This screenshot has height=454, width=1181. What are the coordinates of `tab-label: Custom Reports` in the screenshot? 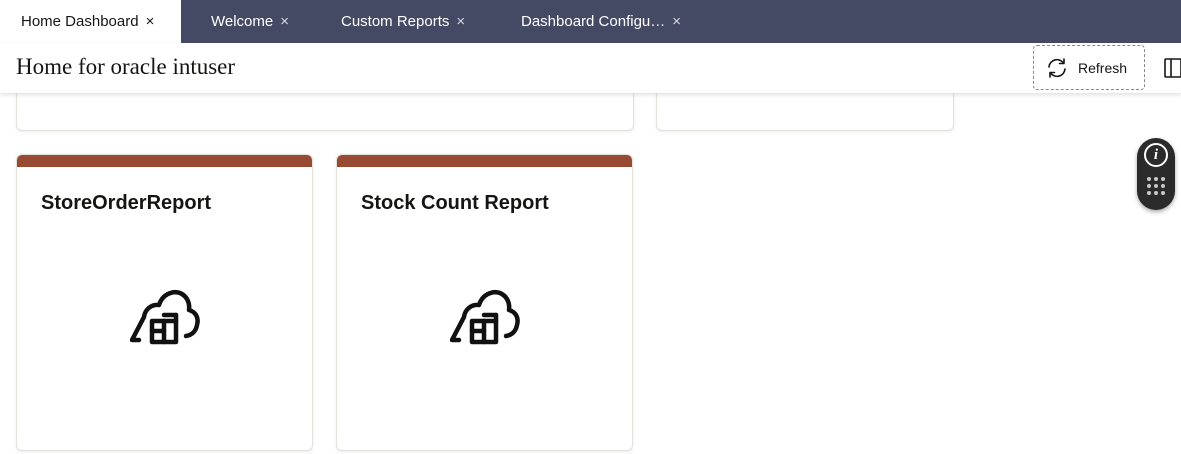 It's located at (395, 21).